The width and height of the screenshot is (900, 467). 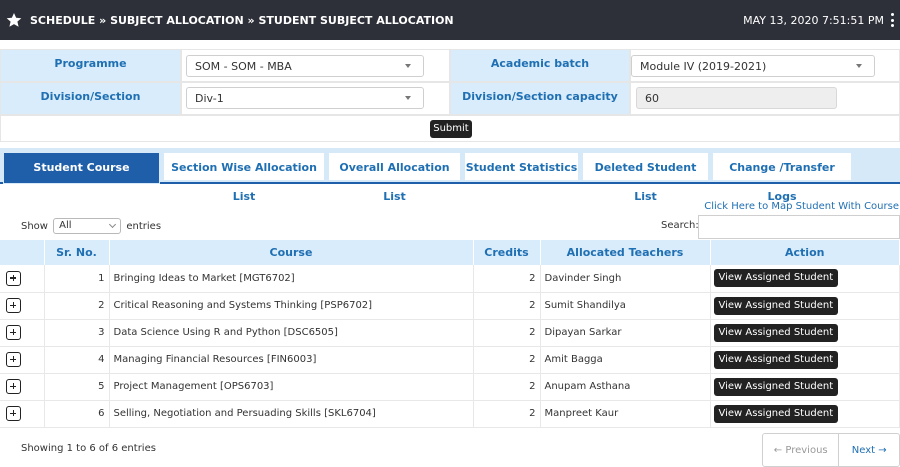 I want to click on next-page-button: Next →, so click(x=869, y=450).